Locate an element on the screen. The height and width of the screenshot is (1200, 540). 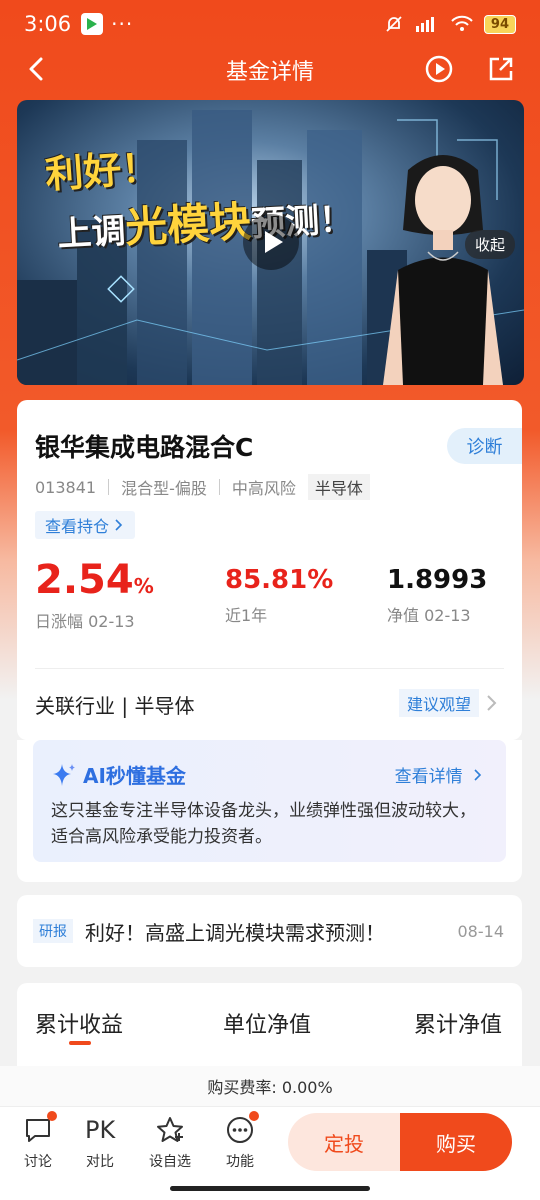
play-icon is located at coordinates (273, 242).